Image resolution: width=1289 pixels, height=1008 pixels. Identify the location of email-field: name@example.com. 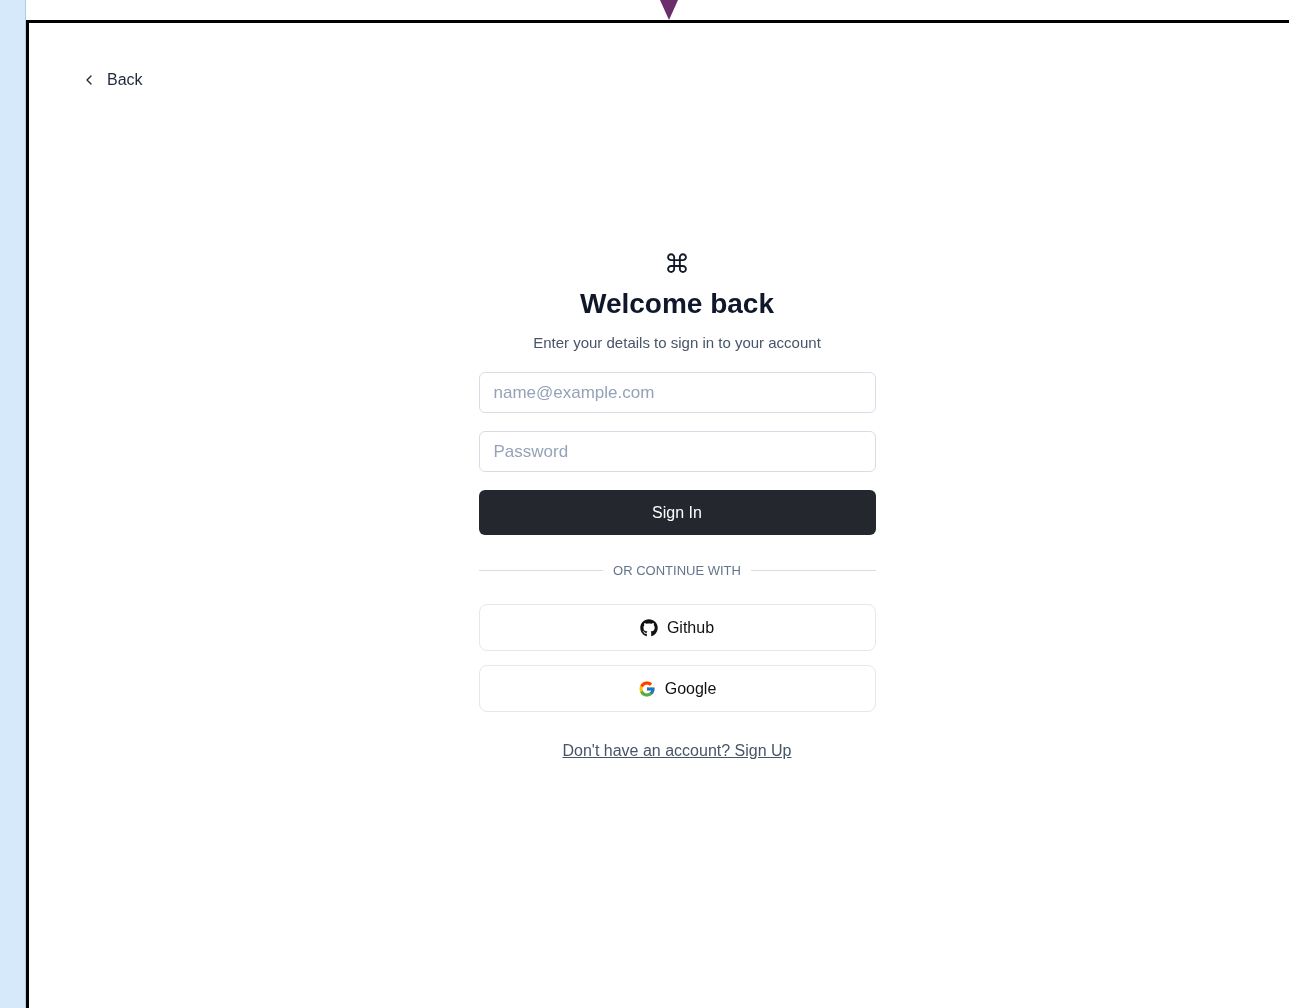
(677, 392).